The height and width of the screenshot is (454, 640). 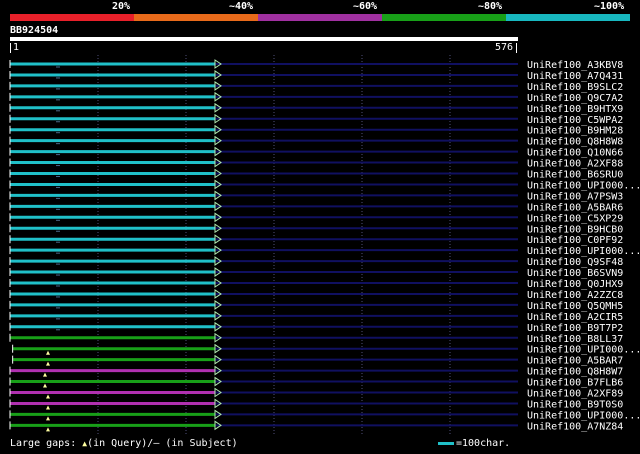 What do you see at coordinates (575, 131) in the screenshot?
I see `hit-label: UniRef100_B9HM28` at bounding box center [575, 131].